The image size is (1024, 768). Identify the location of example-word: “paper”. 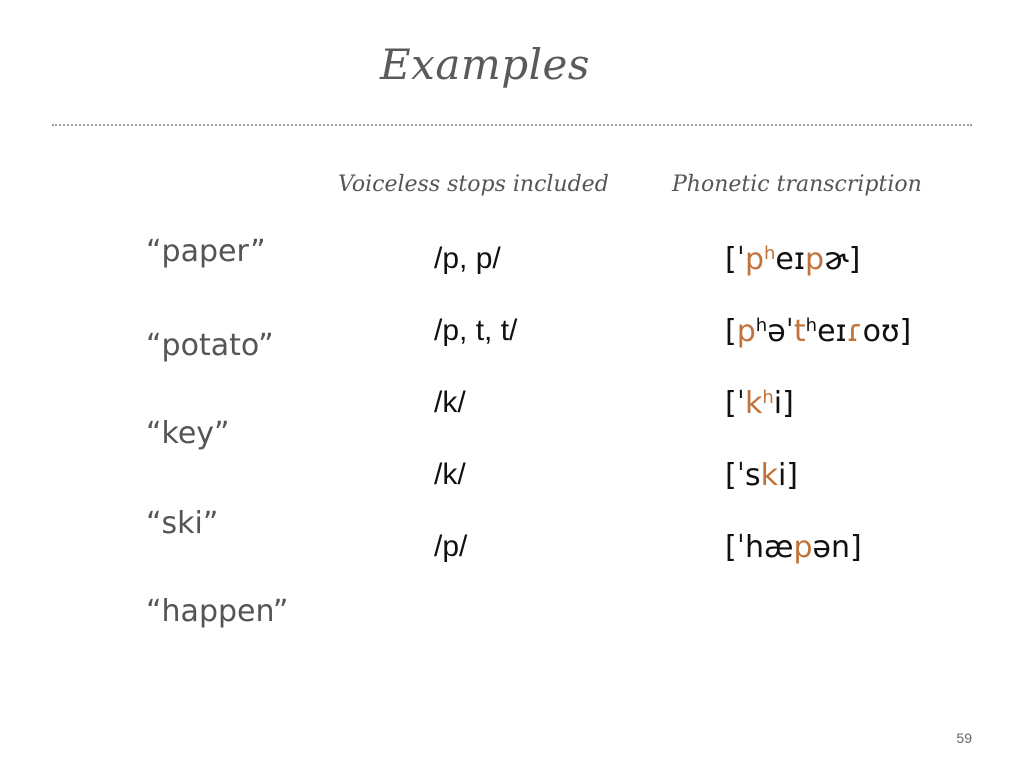
(206, 251).